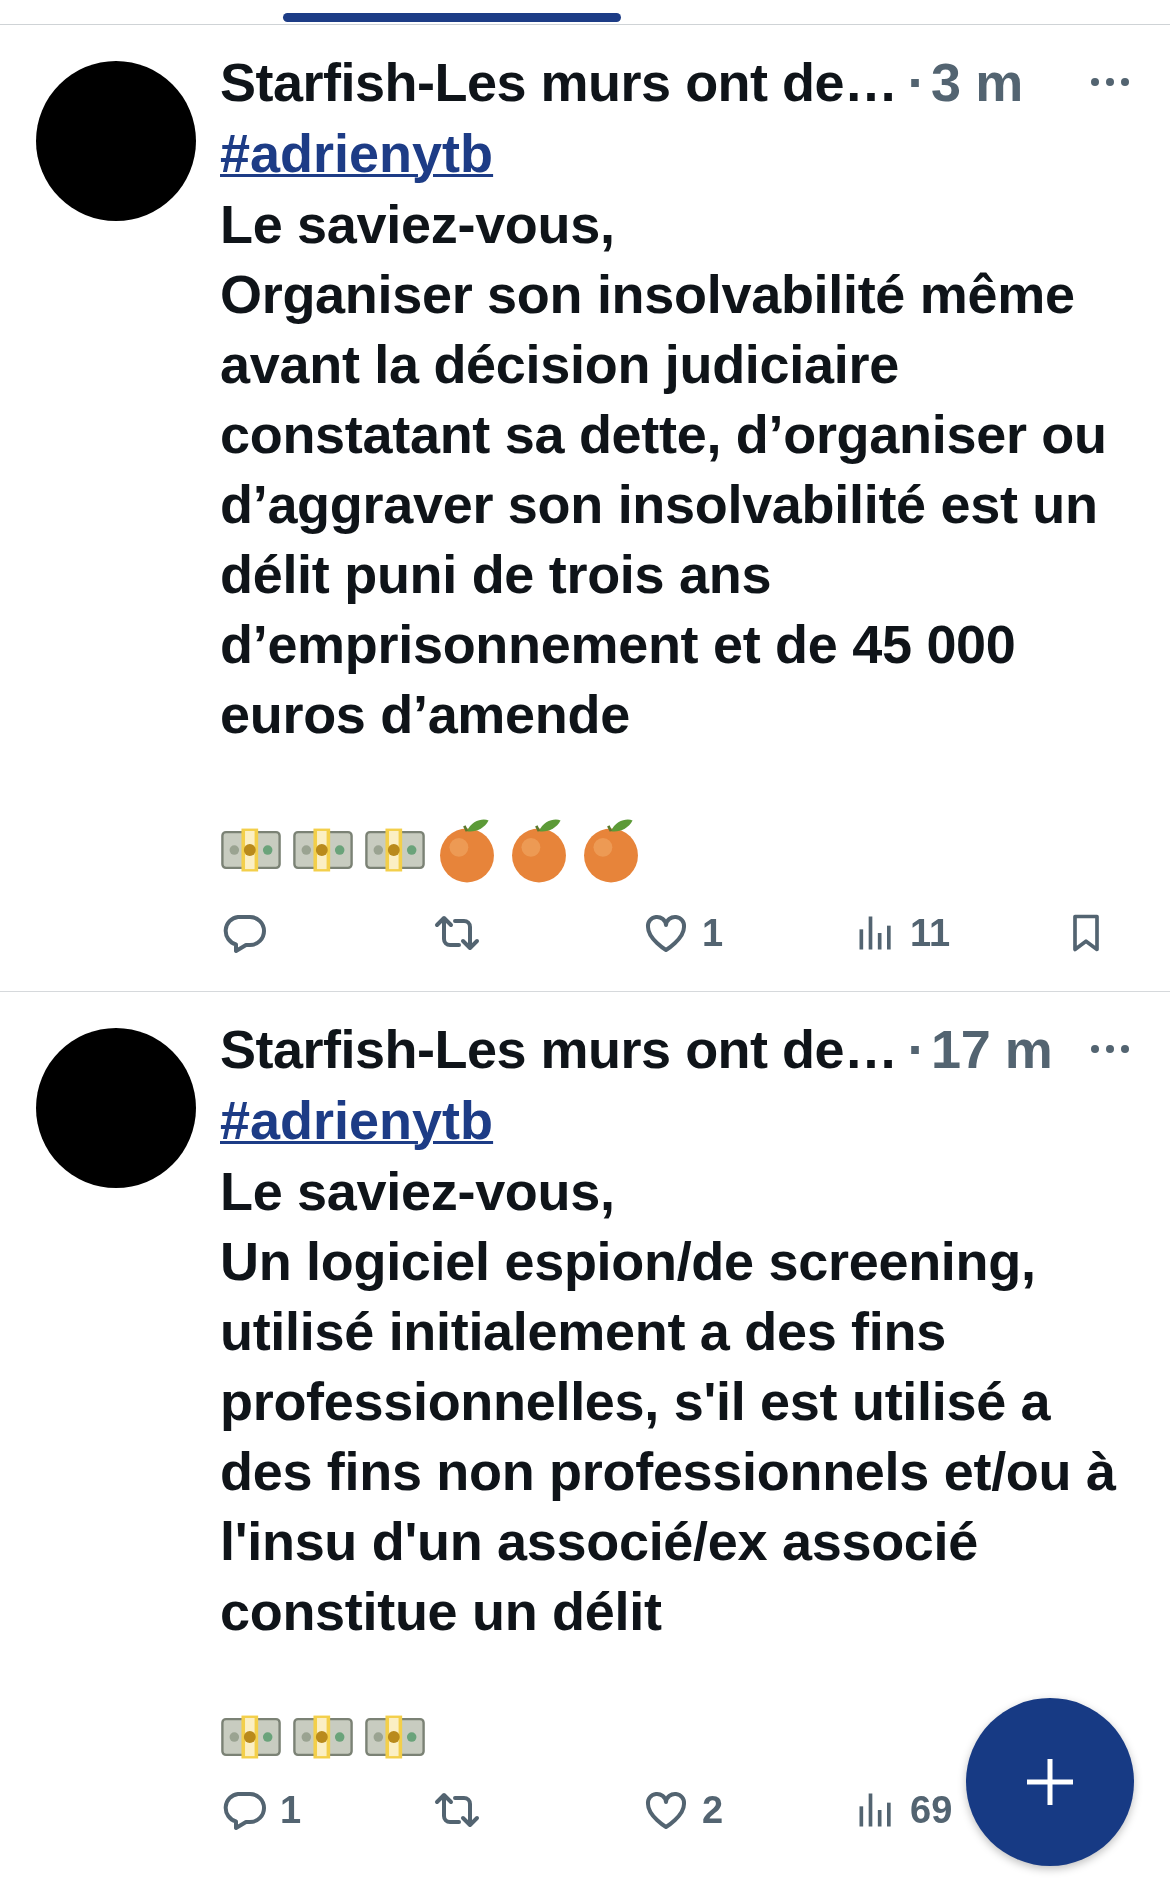 The width and height of the screenshot is (1170, 1887). Describe the element at coordinates (261, 1810) in the screenshot. I see `reply-button: 1` at that location.